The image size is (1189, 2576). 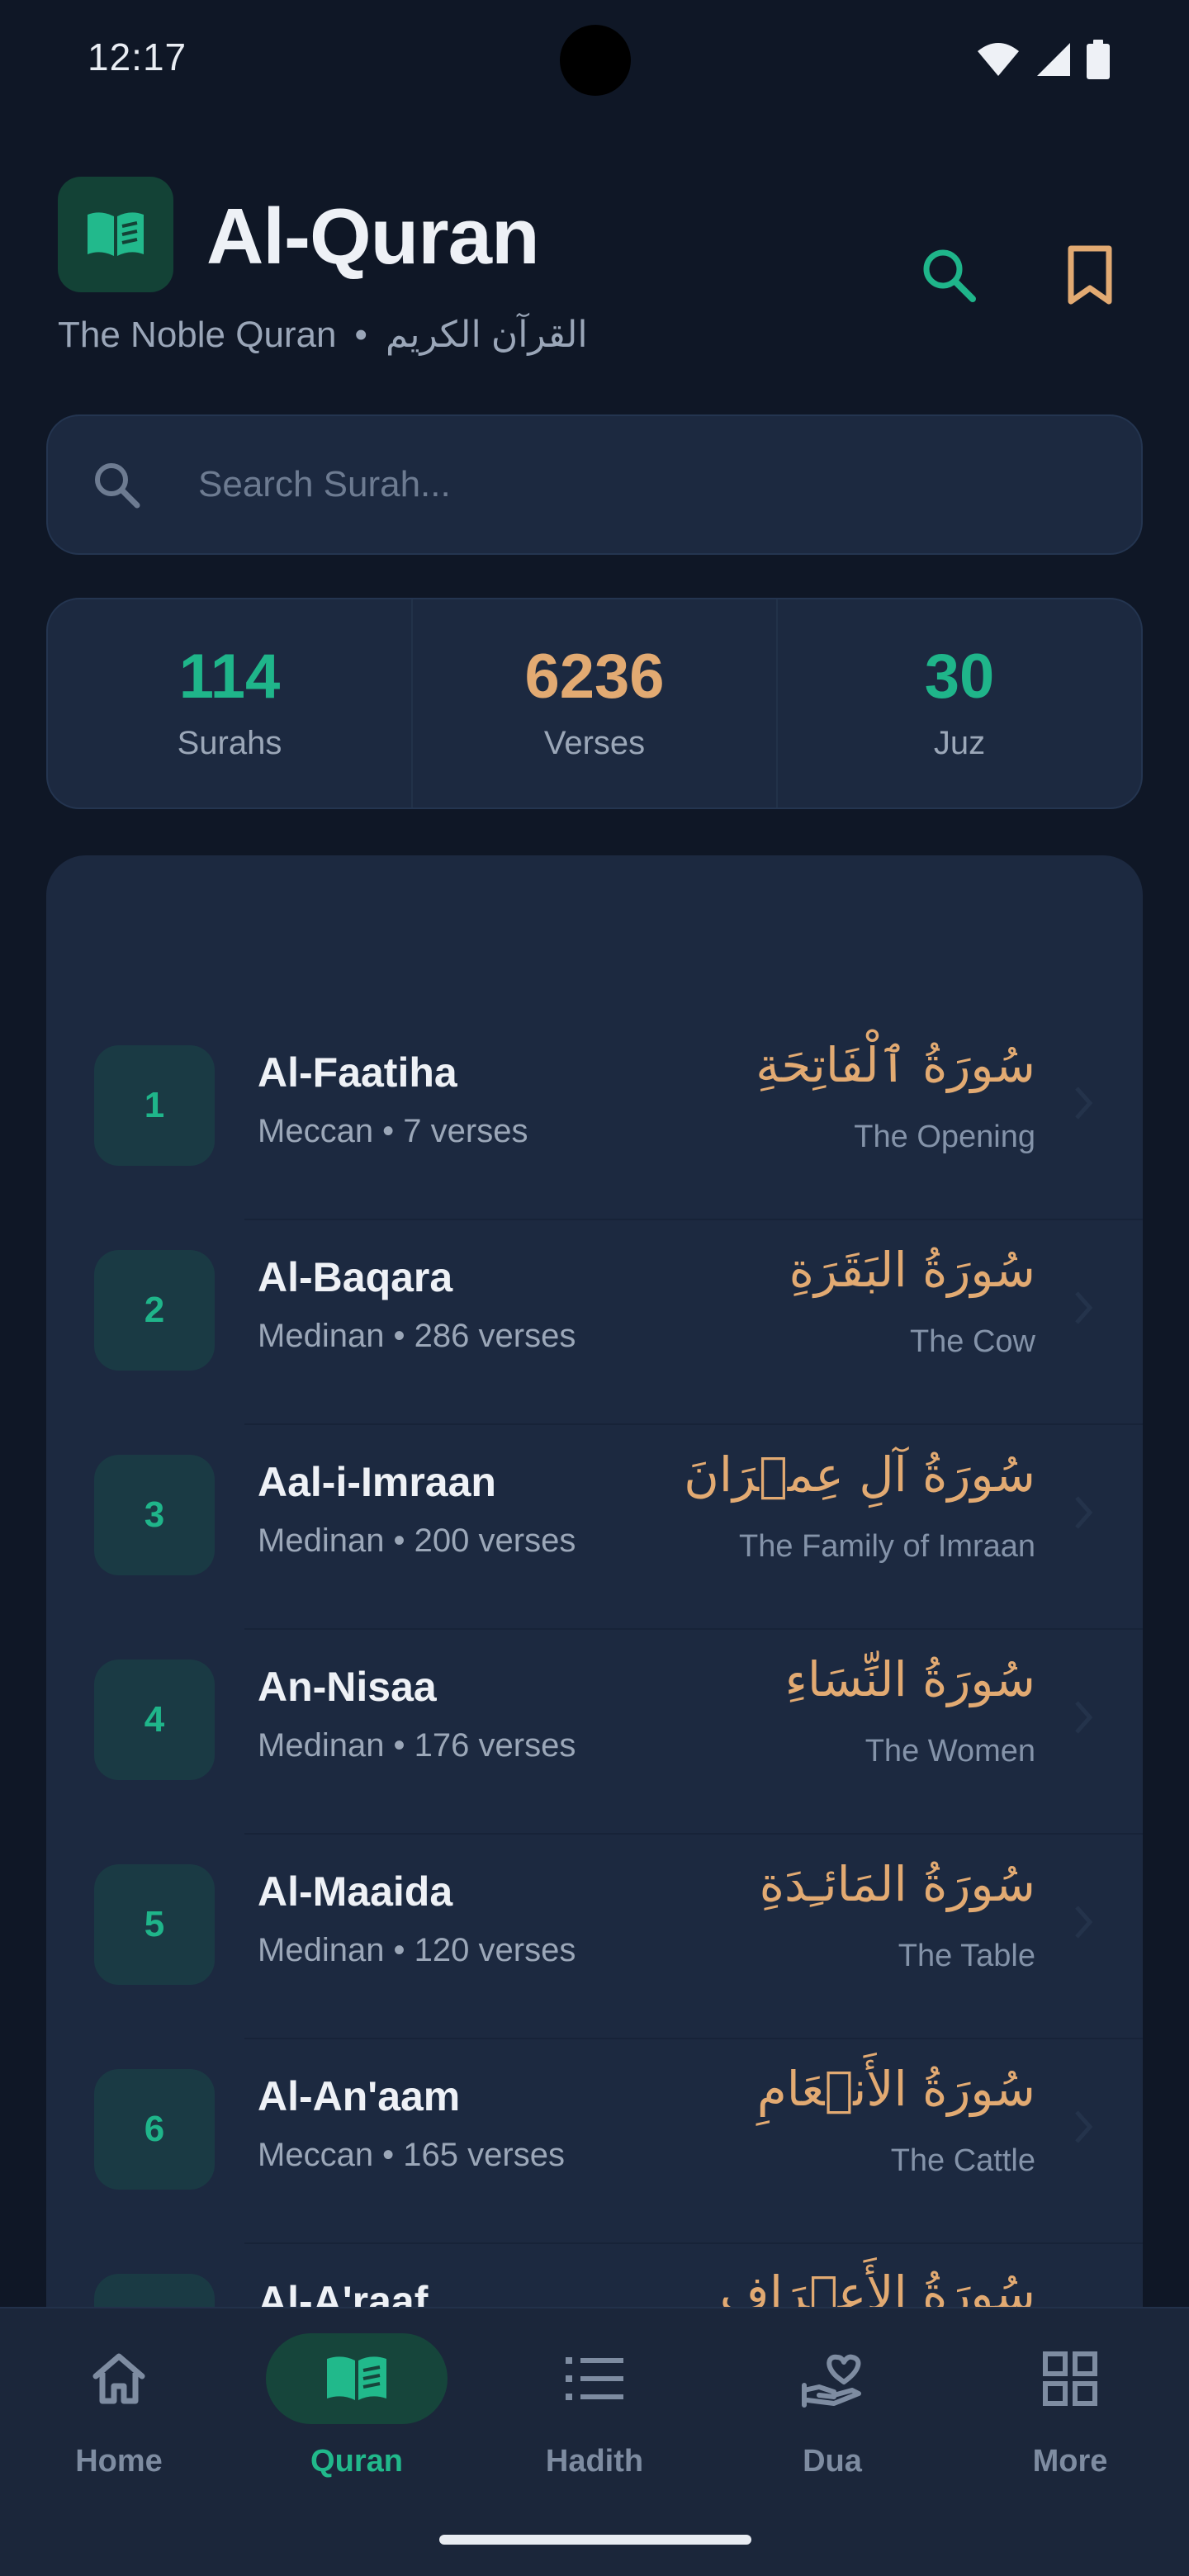 I want to click on grid-icon, so click(x=1070, y=2378).